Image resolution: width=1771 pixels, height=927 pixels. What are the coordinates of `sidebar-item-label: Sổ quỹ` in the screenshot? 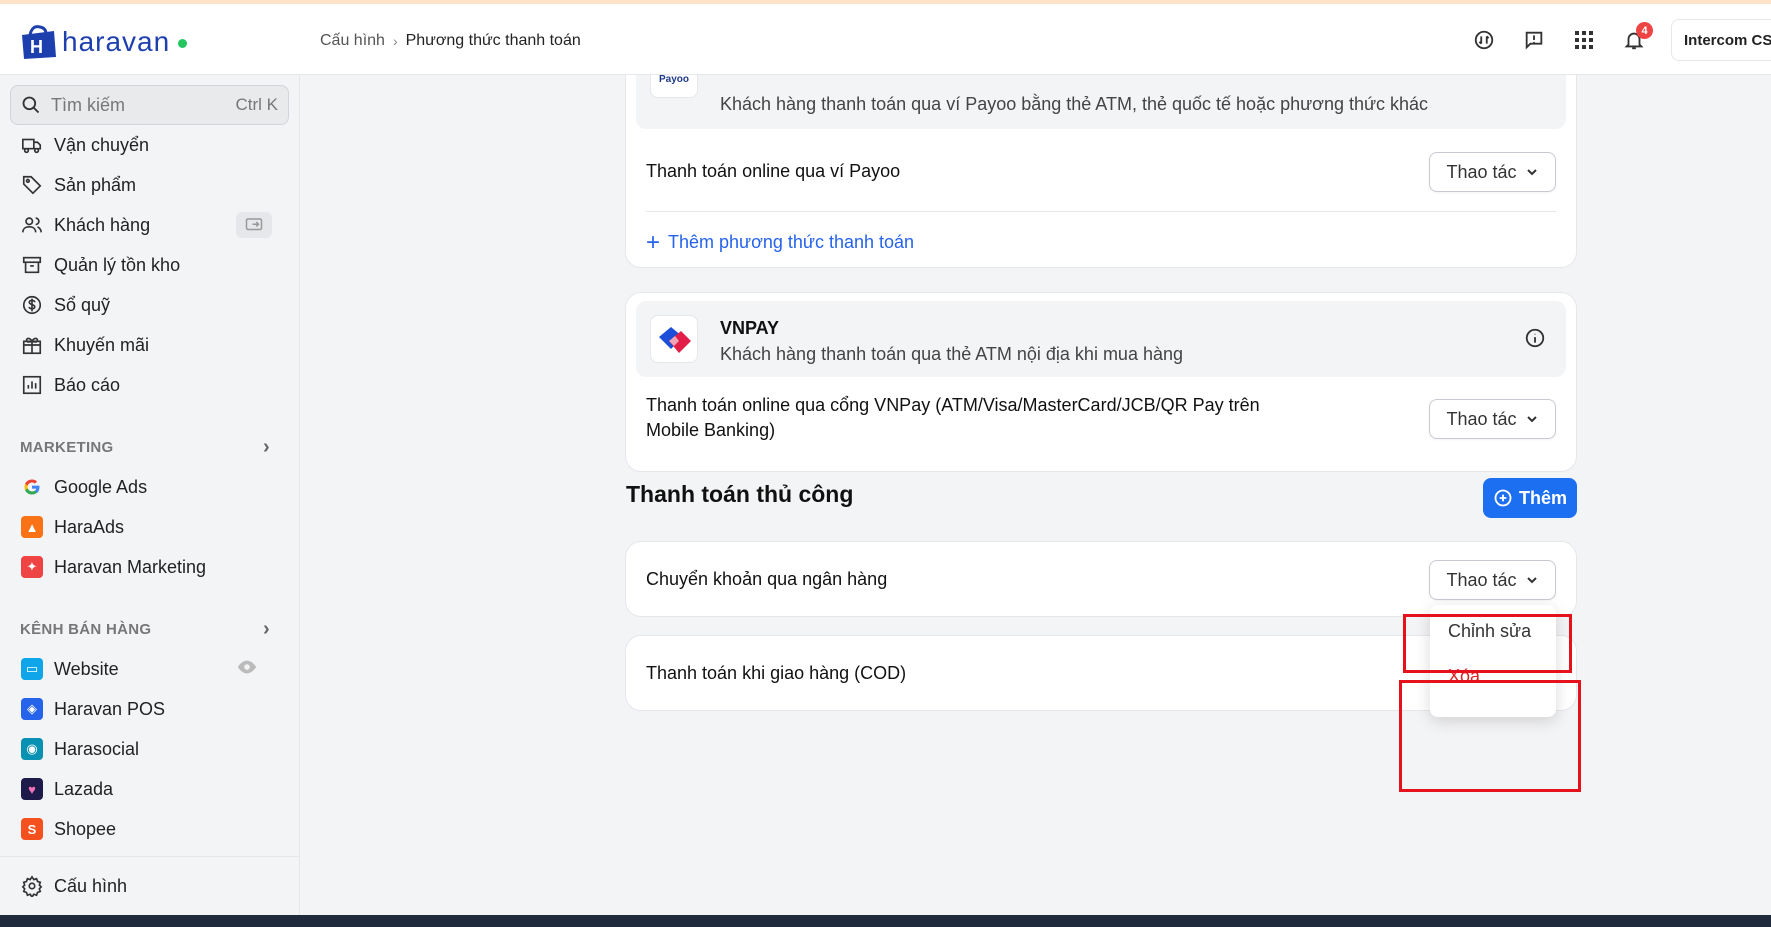 It's located at (82, 304).